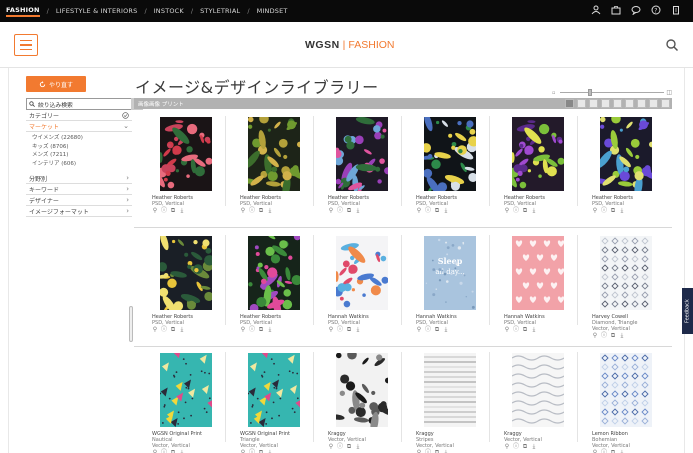  Describe the element at coordinates (569, 103) in the screenshot. I see `list-view-icon` at that location.